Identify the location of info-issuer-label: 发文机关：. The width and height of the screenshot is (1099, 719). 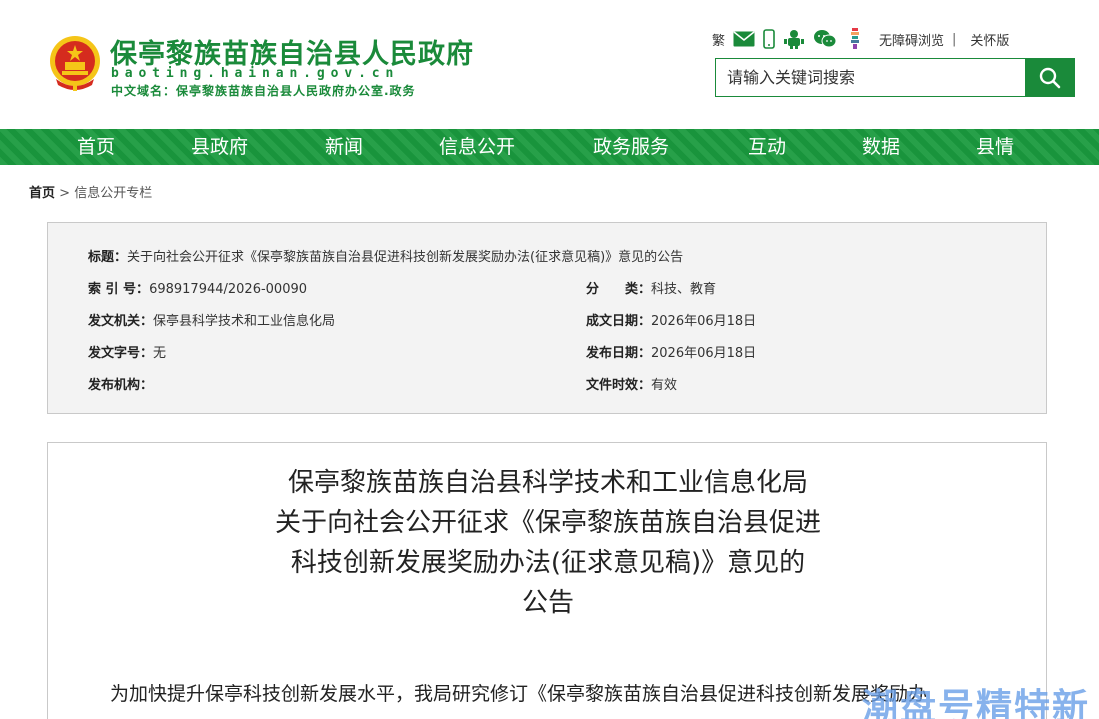
(121, 321).